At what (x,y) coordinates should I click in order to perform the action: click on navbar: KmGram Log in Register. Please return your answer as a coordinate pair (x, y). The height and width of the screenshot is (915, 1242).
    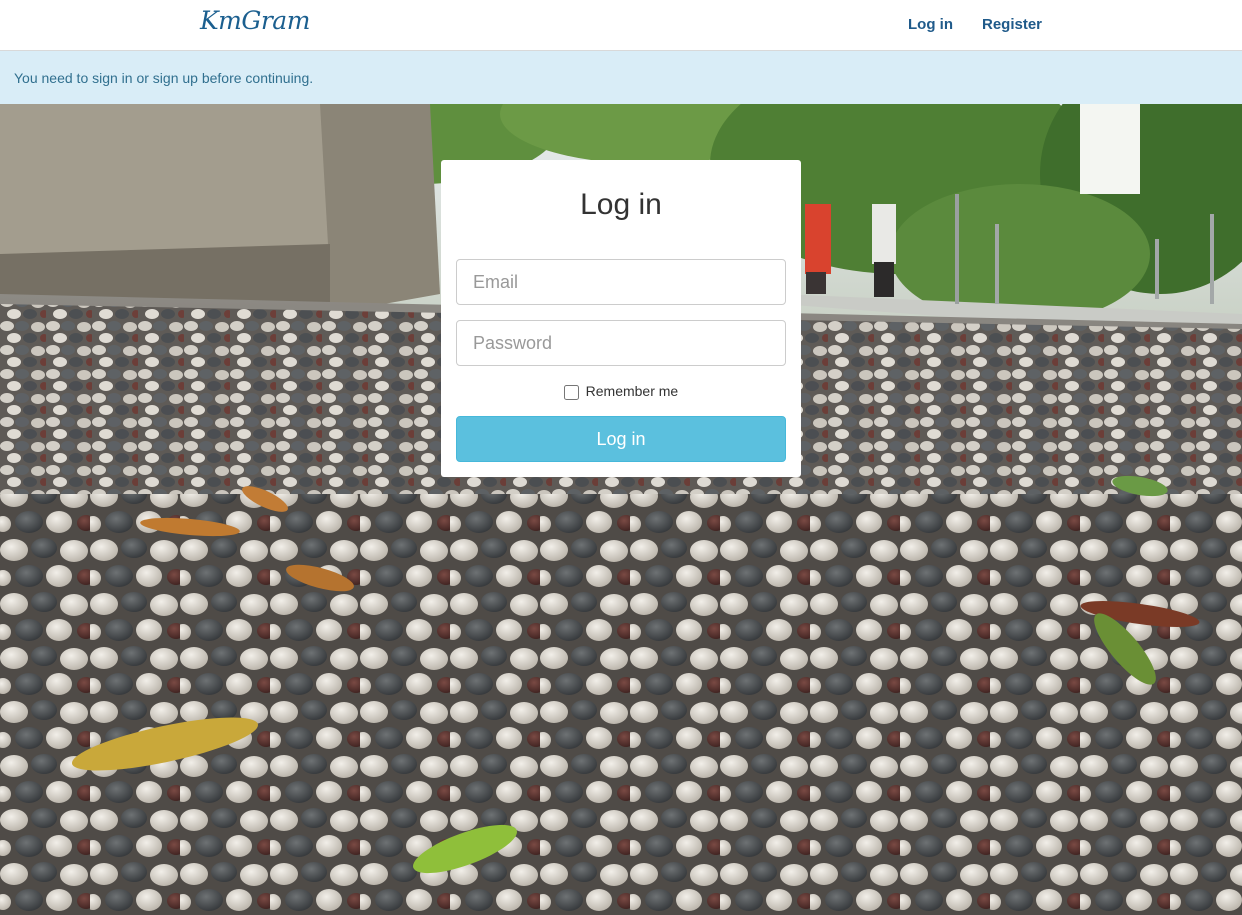
    Looking at the image, I should click on (621, 25).